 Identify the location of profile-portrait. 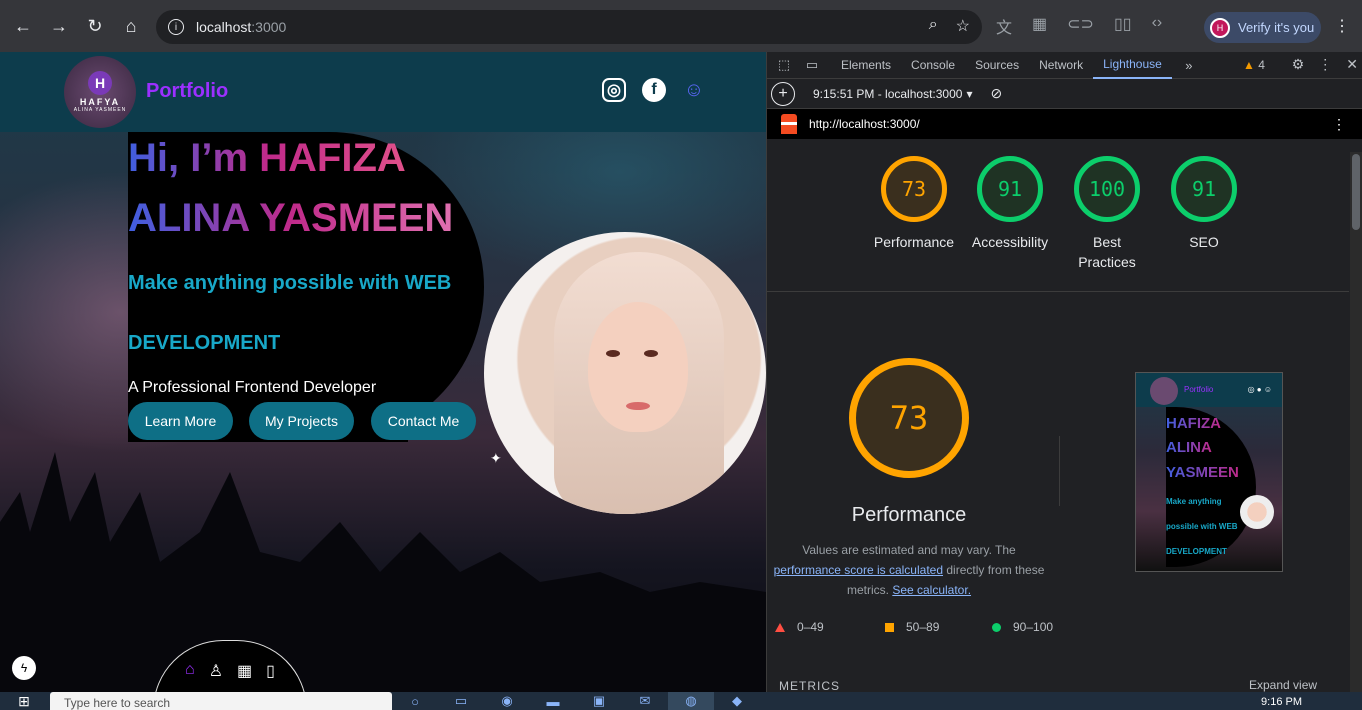
(625, 373).